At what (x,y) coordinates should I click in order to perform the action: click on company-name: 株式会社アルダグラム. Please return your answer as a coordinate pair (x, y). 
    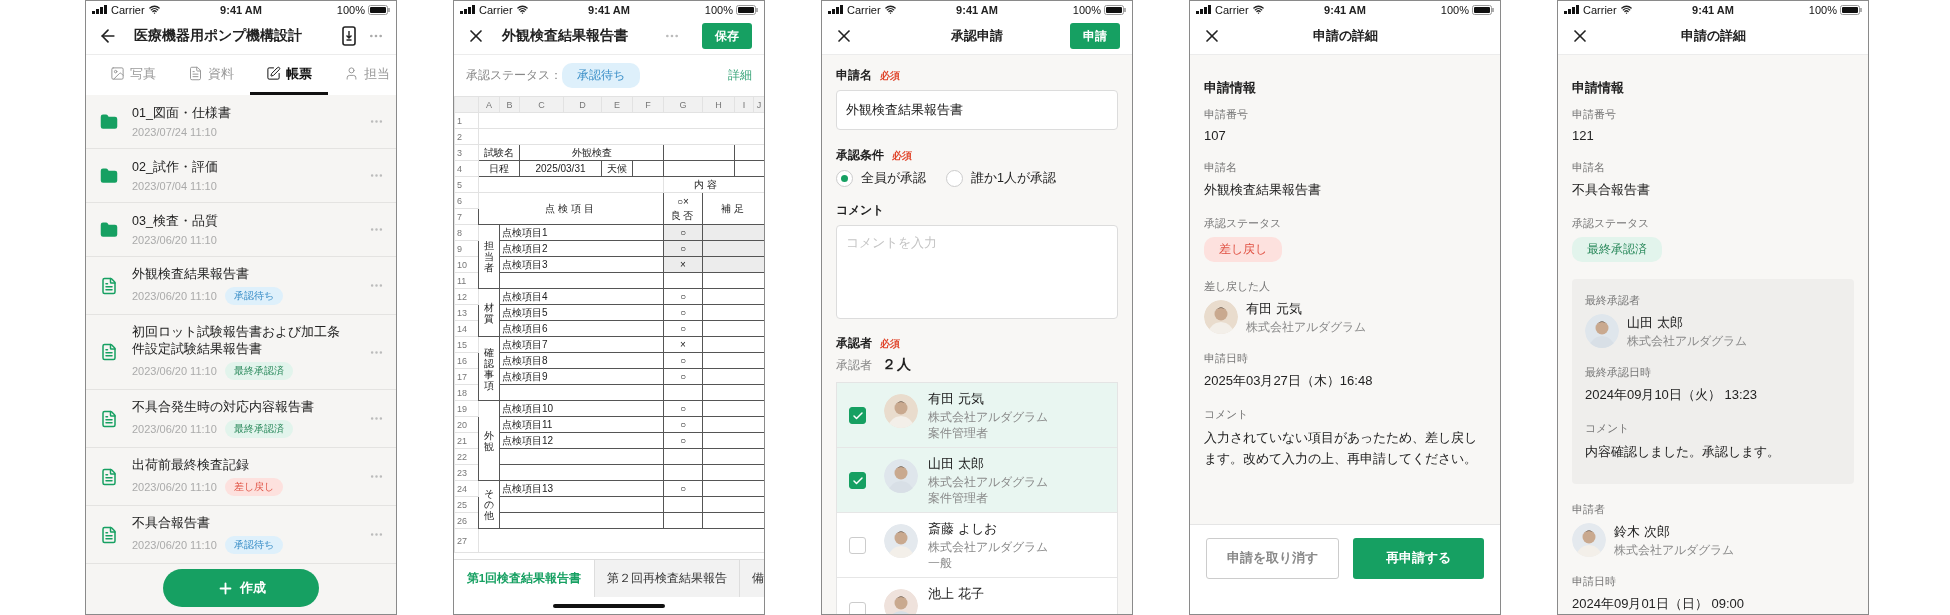
    Looking at the image, I should click on (988, 547).